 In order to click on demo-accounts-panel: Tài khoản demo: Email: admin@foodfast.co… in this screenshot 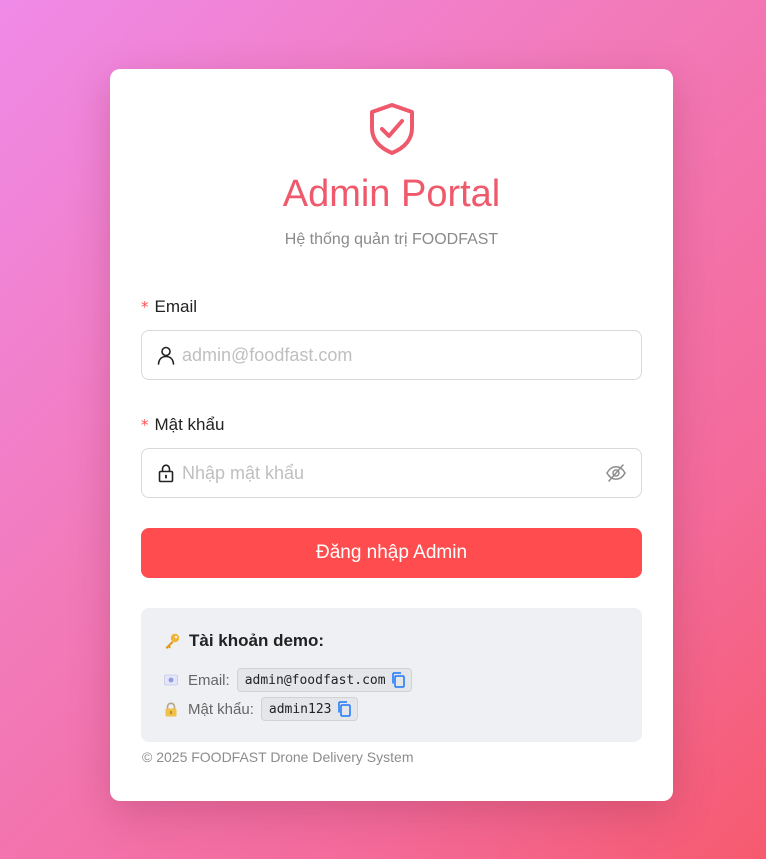, I will do `click(391, 675)`.